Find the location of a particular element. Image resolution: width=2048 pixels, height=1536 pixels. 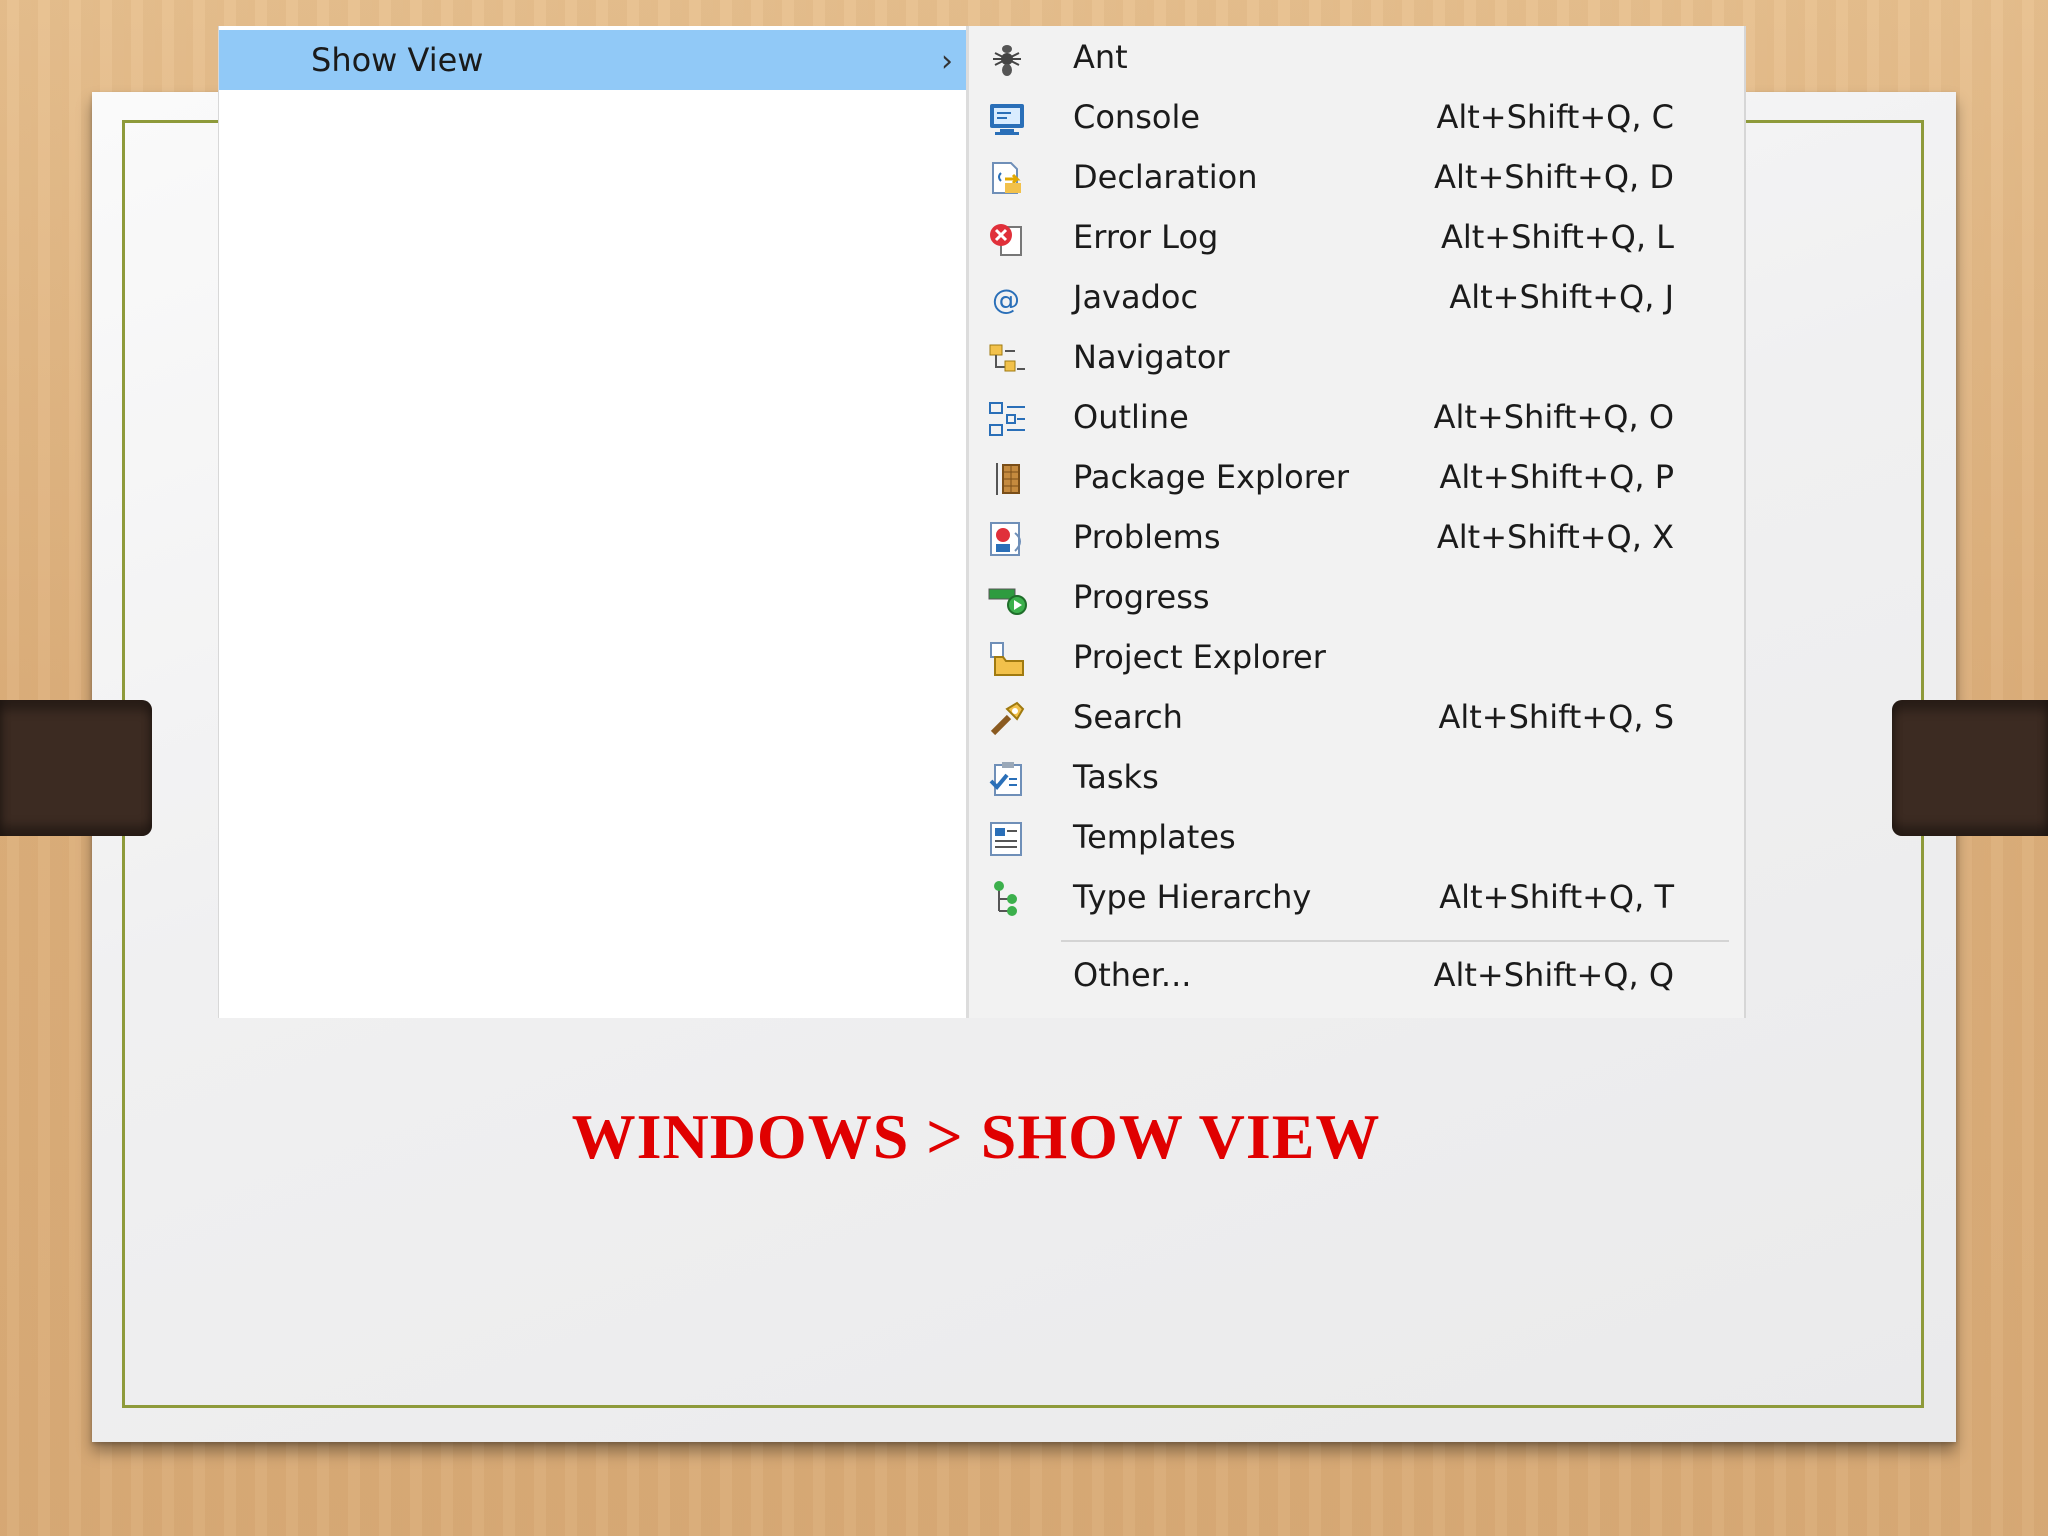

menu-item-shortcut: Alt+Shift+Q, T is located at coordinates (1556, 897).